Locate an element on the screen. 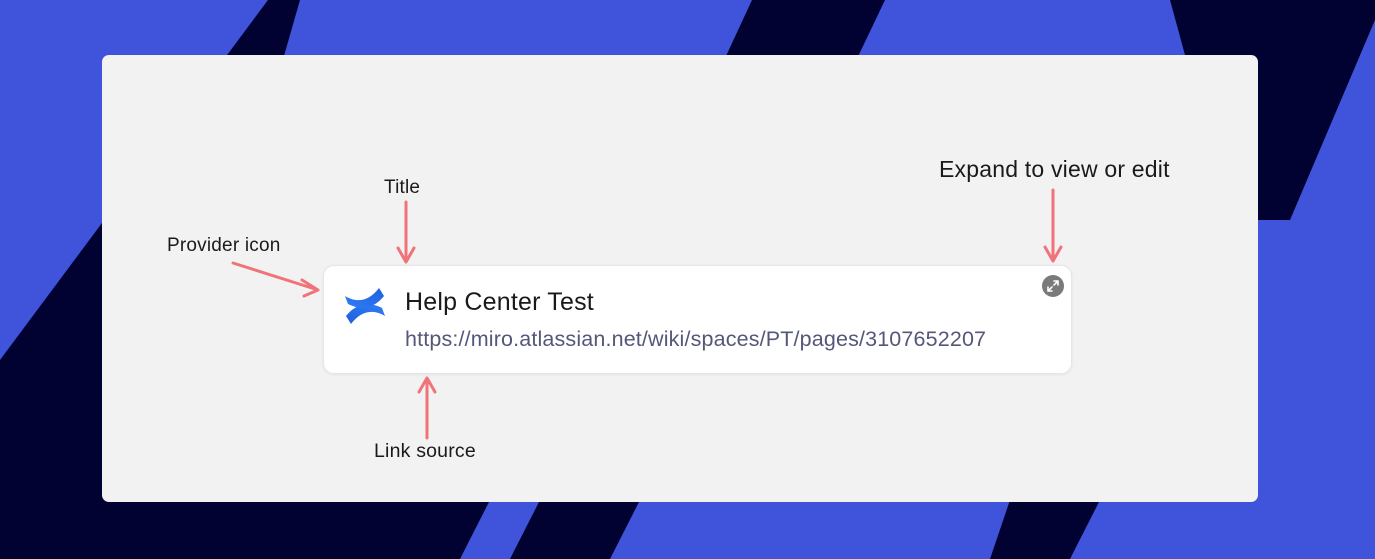 This screenshot has height=559, width=1375. expand-icon is located at coordinates (1053, 286).